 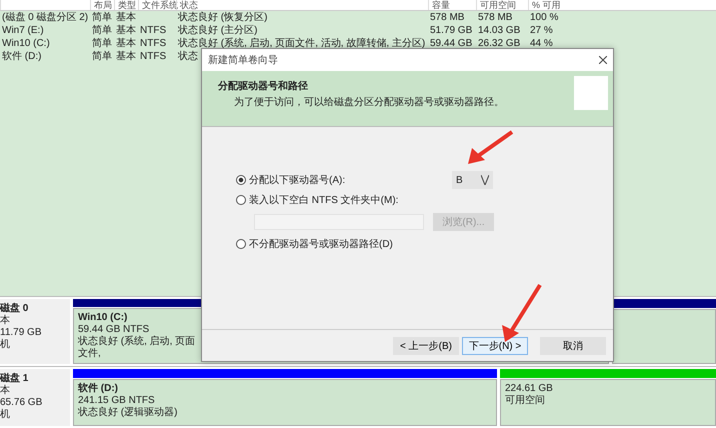 I want to click on drive-letter-select: B, so click(x=472, y=180).